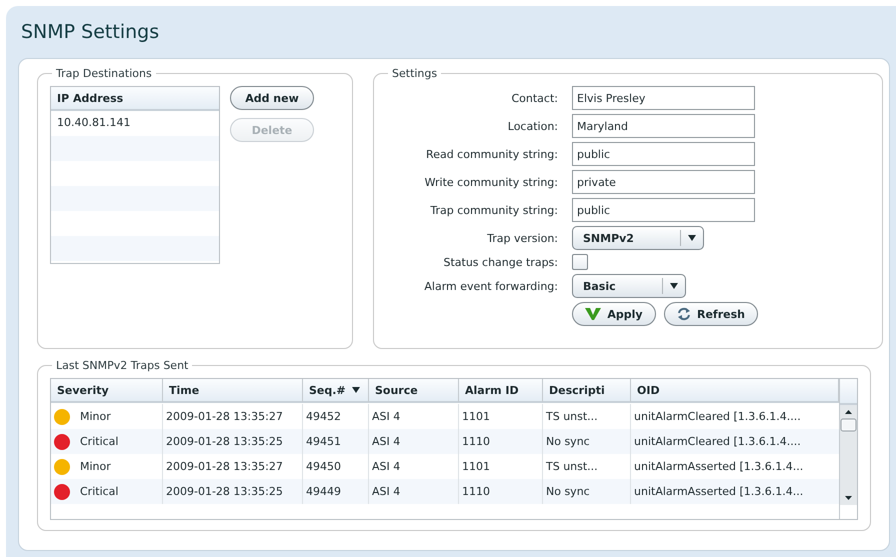 Image resolution: width=896 pixels, height=557 pixels. What do you see at coordinates (522, 238) in the screenshot?
I see `field-label: Trap version:` at bounding box center [522, 238].